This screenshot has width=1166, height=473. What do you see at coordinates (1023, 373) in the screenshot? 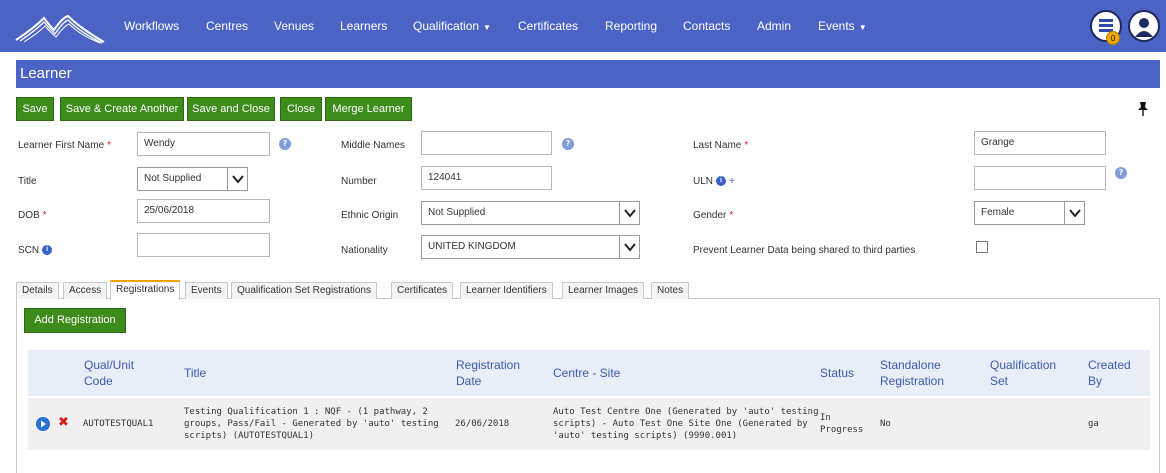
I see `column-header-qualification-set: Qualification Set` at bounding box center [1023, 373].